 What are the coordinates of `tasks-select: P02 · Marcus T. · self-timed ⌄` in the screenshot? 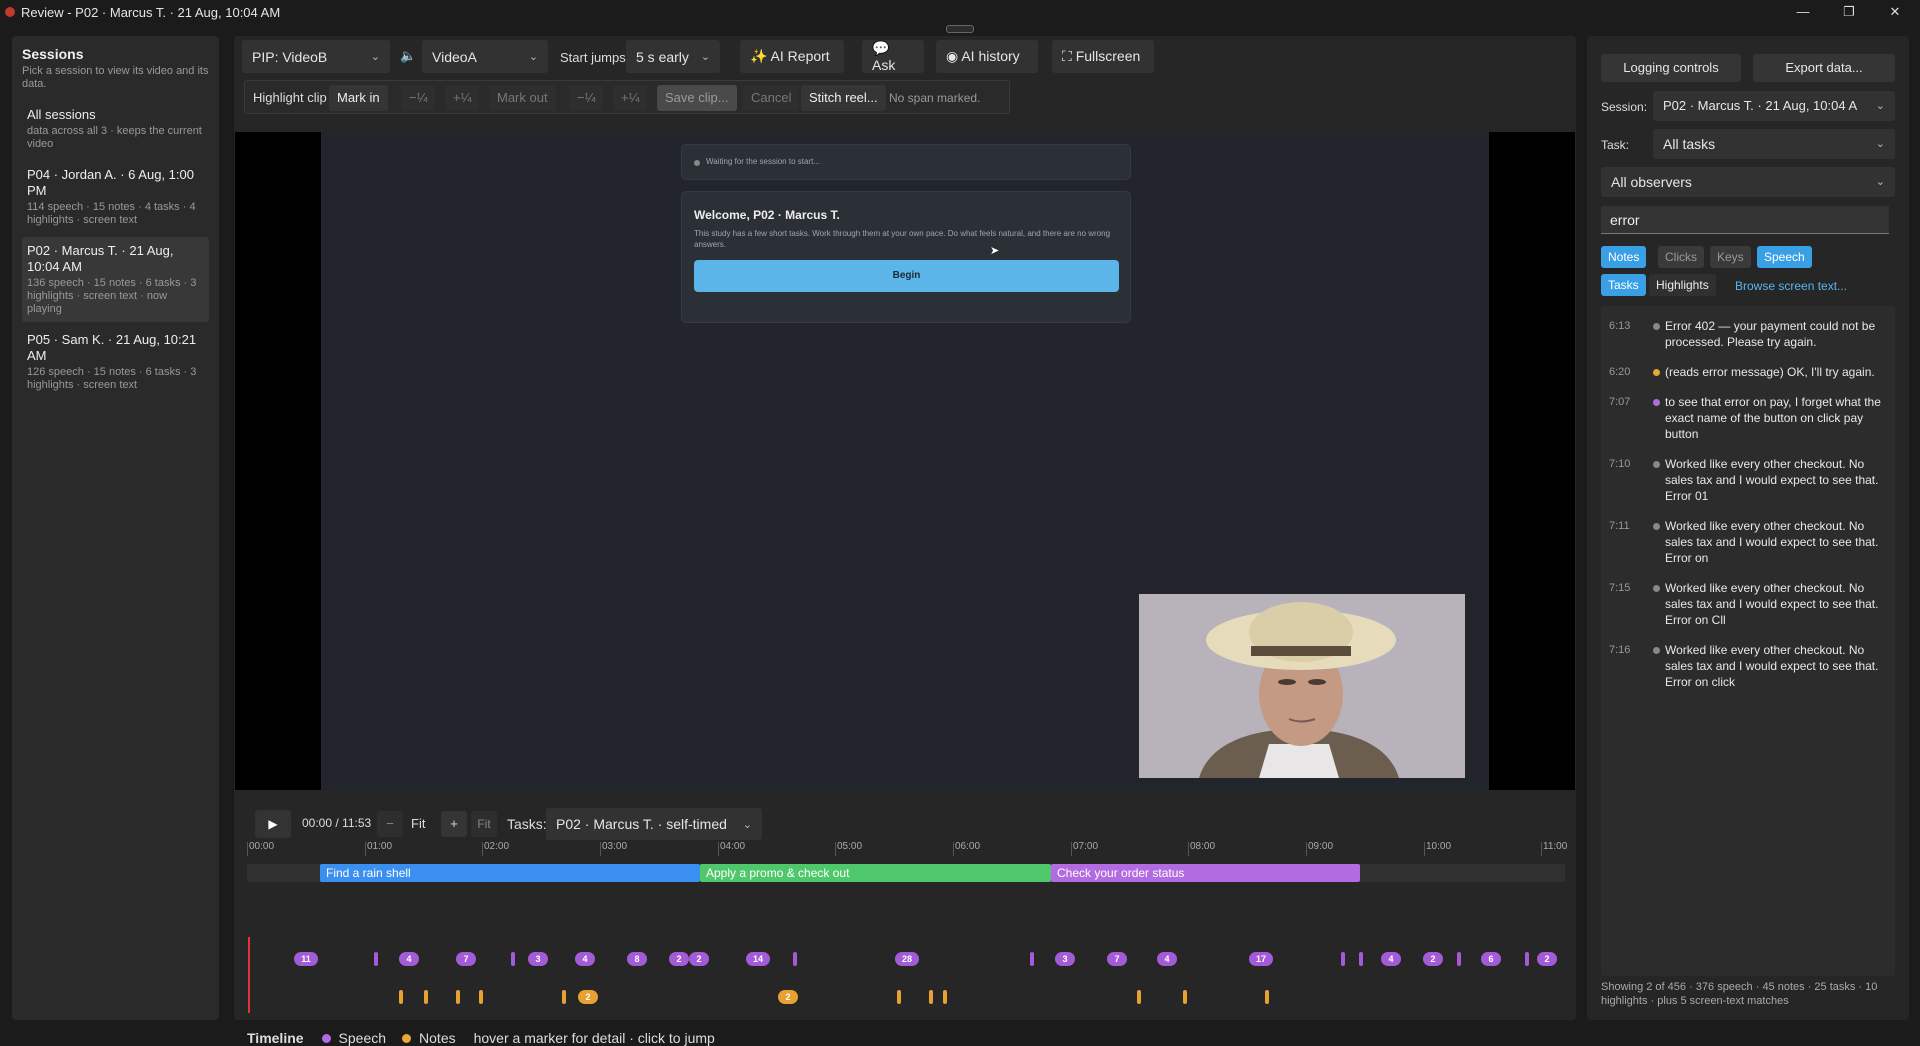 It's located at (654, 824).